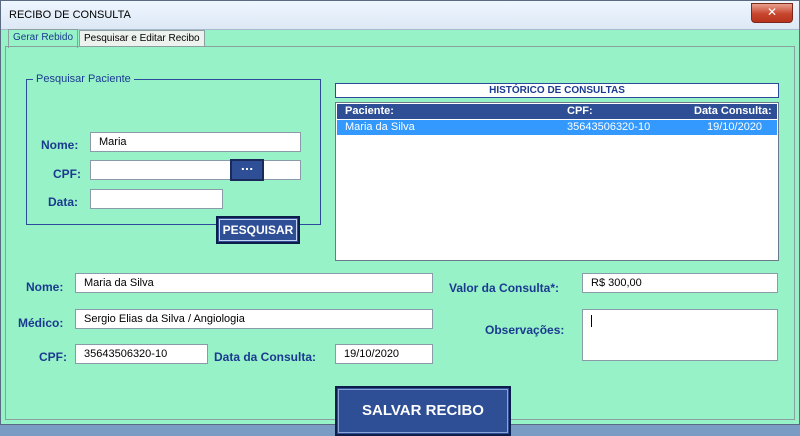 The height and width of the screenshot is (436, 800). What do you see at coordinates (680, 283) in the screenshot?
I see `value-input: R$ 300,00` at bounding box center [680, 283].